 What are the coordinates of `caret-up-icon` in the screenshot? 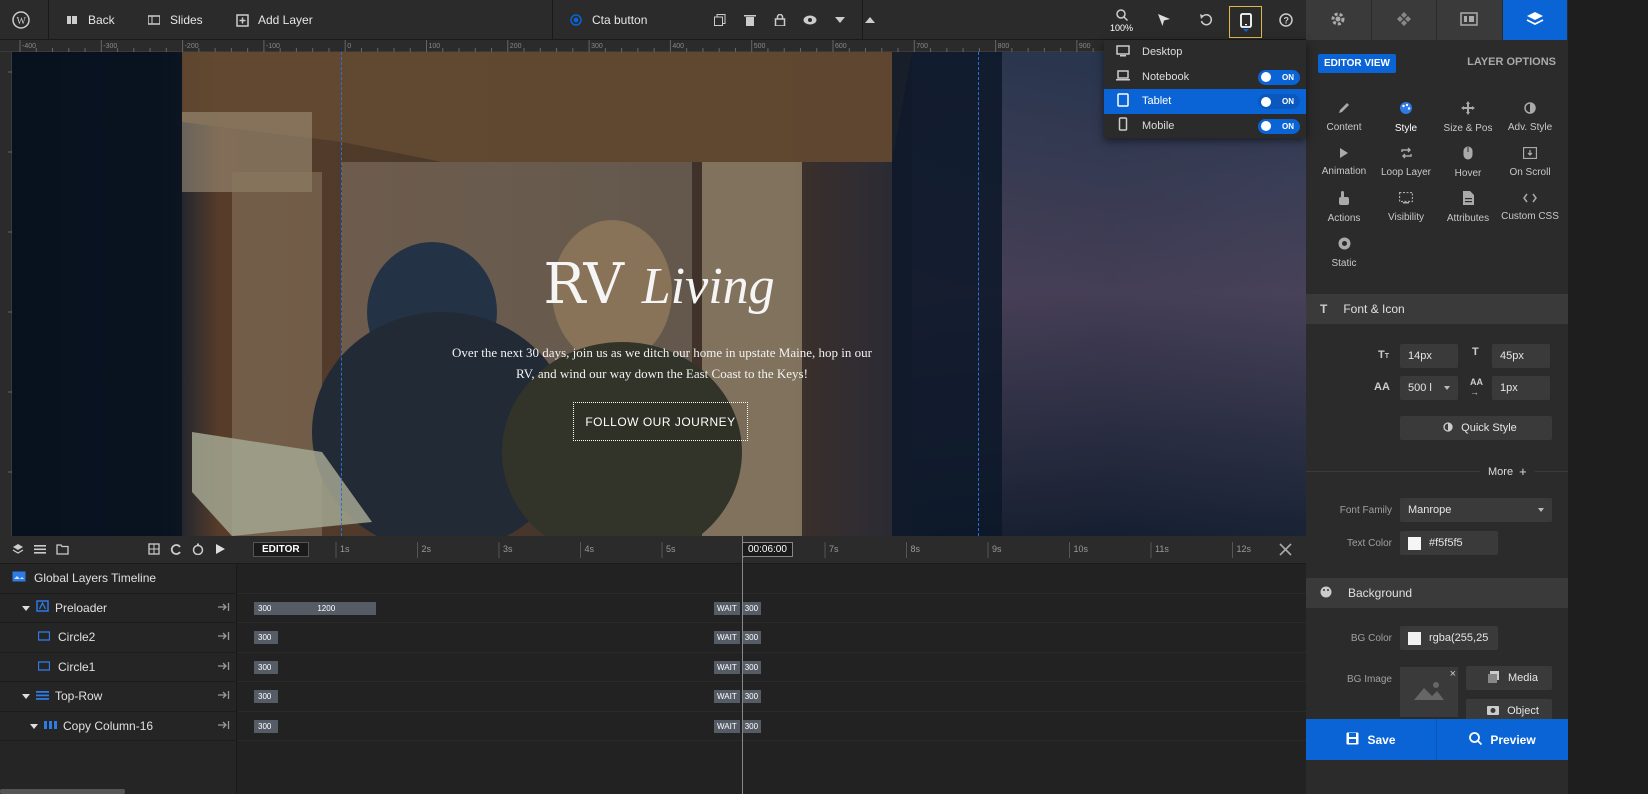 It's located at (870, 20).